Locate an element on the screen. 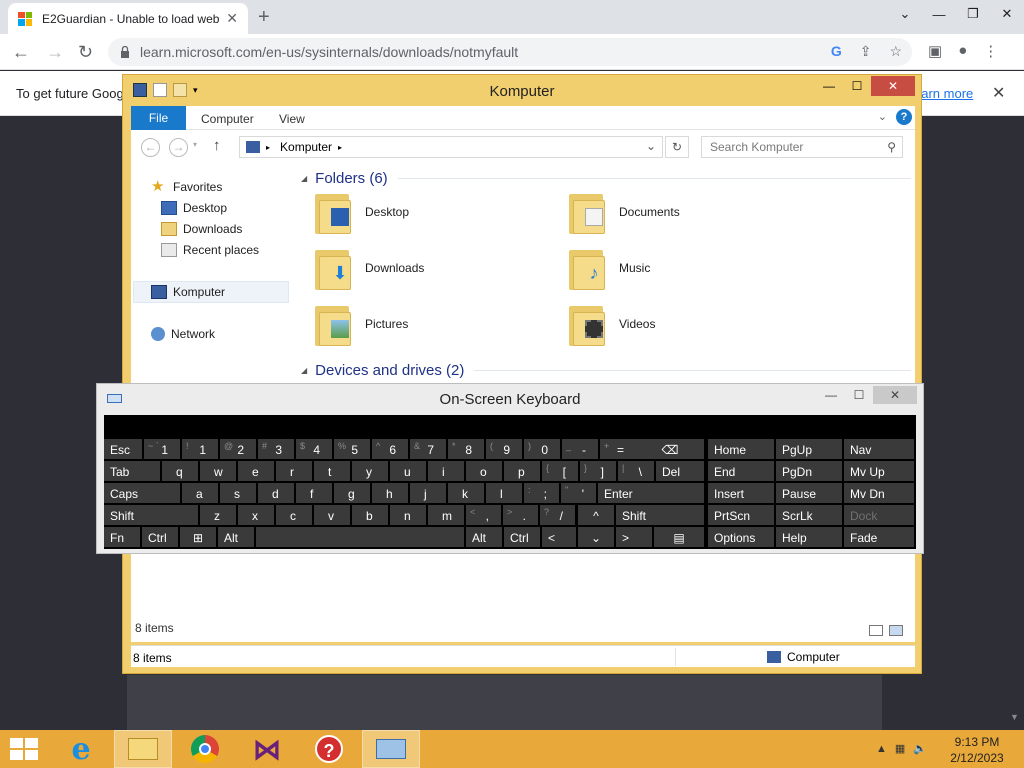 This screenshot has height=768, width=1024. key-v: v is located at coordinates (332, 515).